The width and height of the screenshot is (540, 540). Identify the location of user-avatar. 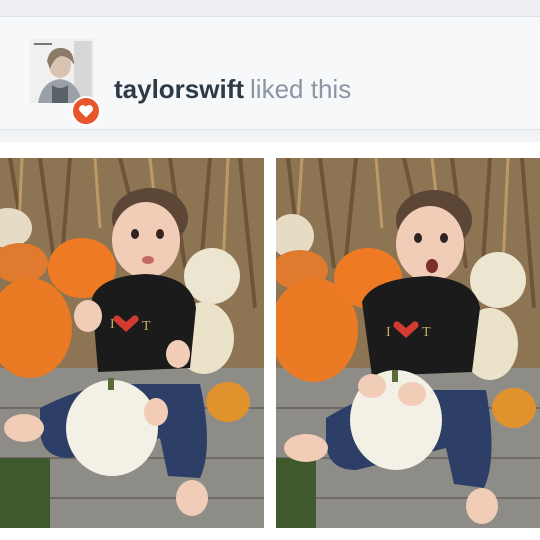
(62, 71).